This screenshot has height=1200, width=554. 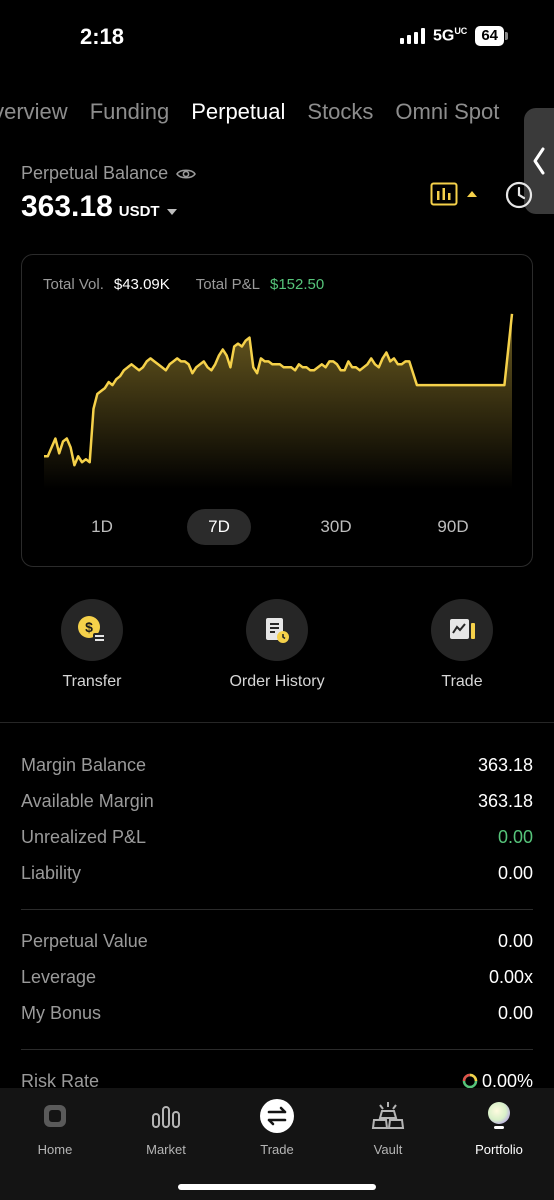 What do you see at coordinates (462, 629) in the screenshot?
I see `trade-chart-icon` at bounding box center [462, 629].